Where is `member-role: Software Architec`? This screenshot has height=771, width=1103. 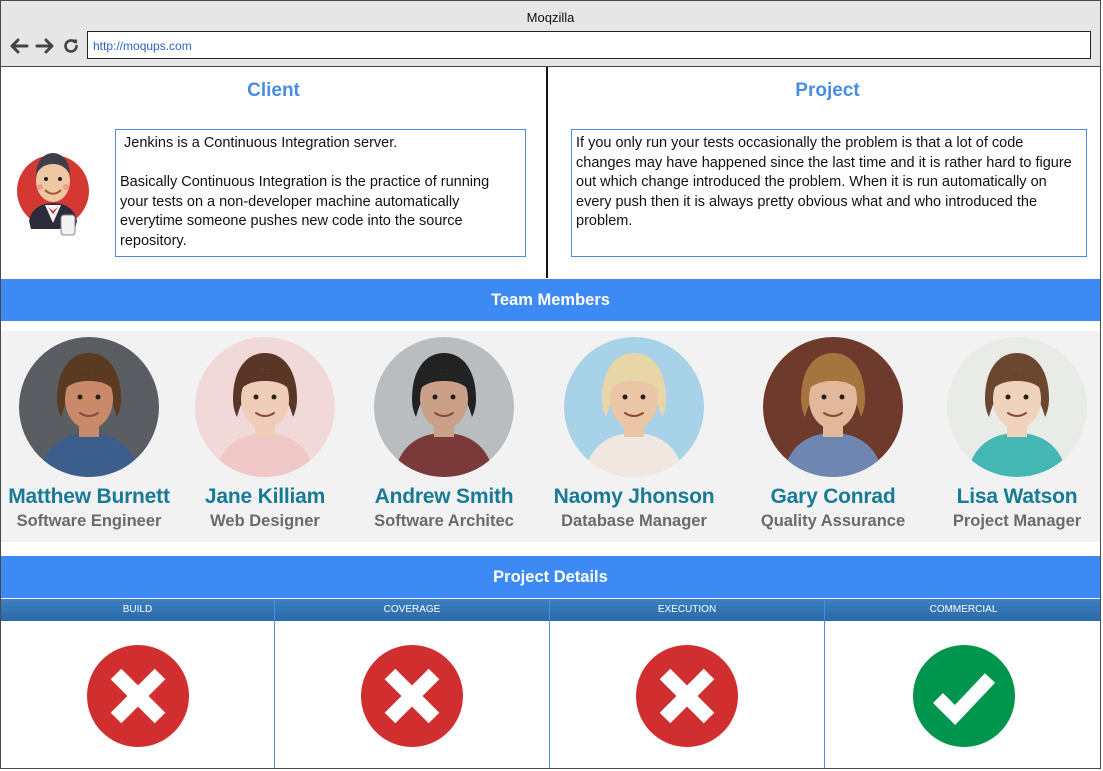 member-role: Software Architec is located at coordinates (444, 521).